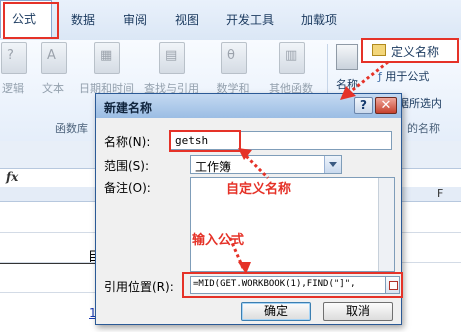  I want to click on arrowhead-formula, so click(244, 268).